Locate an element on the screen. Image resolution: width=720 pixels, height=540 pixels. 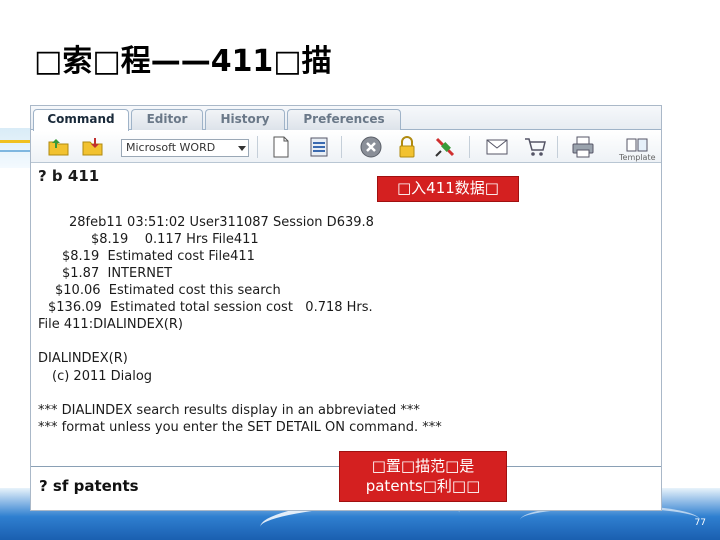
callout-enter-file: □入411数据□ is located at coordinates (448, 189).